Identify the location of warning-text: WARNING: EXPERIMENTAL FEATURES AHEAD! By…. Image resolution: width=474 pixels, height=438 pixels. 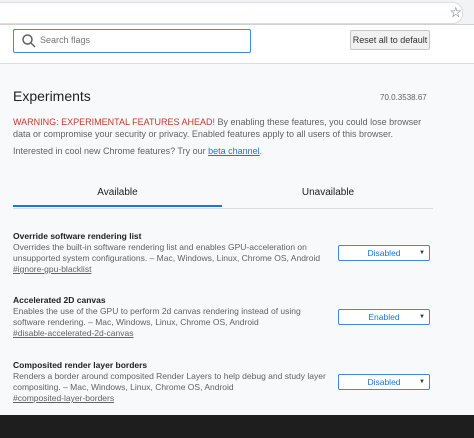
(223, 128).